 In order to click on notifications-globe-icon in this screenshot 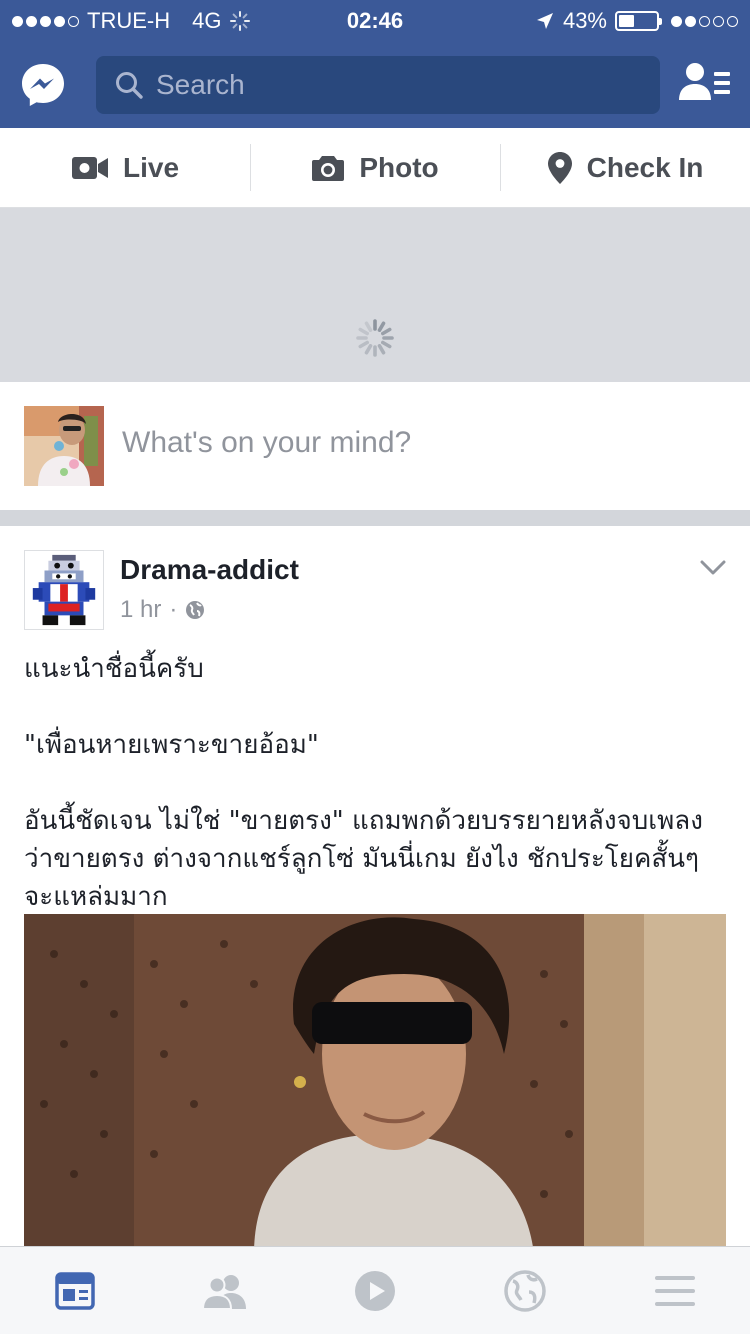, I will do `click(525, 1290)`.